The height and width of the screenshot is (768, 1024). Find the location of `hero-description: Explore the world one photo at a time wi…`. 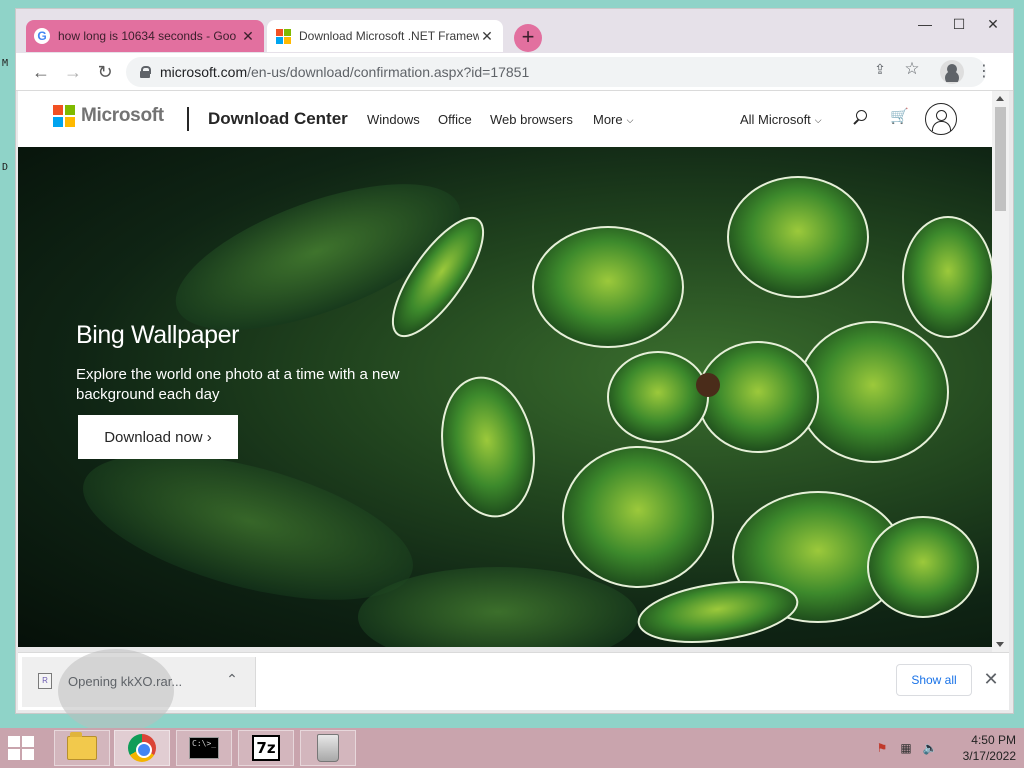

hero-description: Explore the world one photo at a time wi… is located at coordinates (238, 384).